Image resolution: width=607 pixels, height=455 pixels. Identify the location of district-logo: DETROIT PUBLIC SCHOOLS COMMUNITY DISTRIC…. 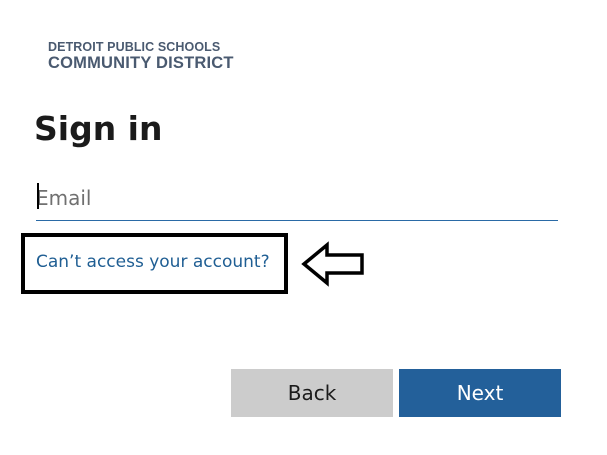
(141, 56).